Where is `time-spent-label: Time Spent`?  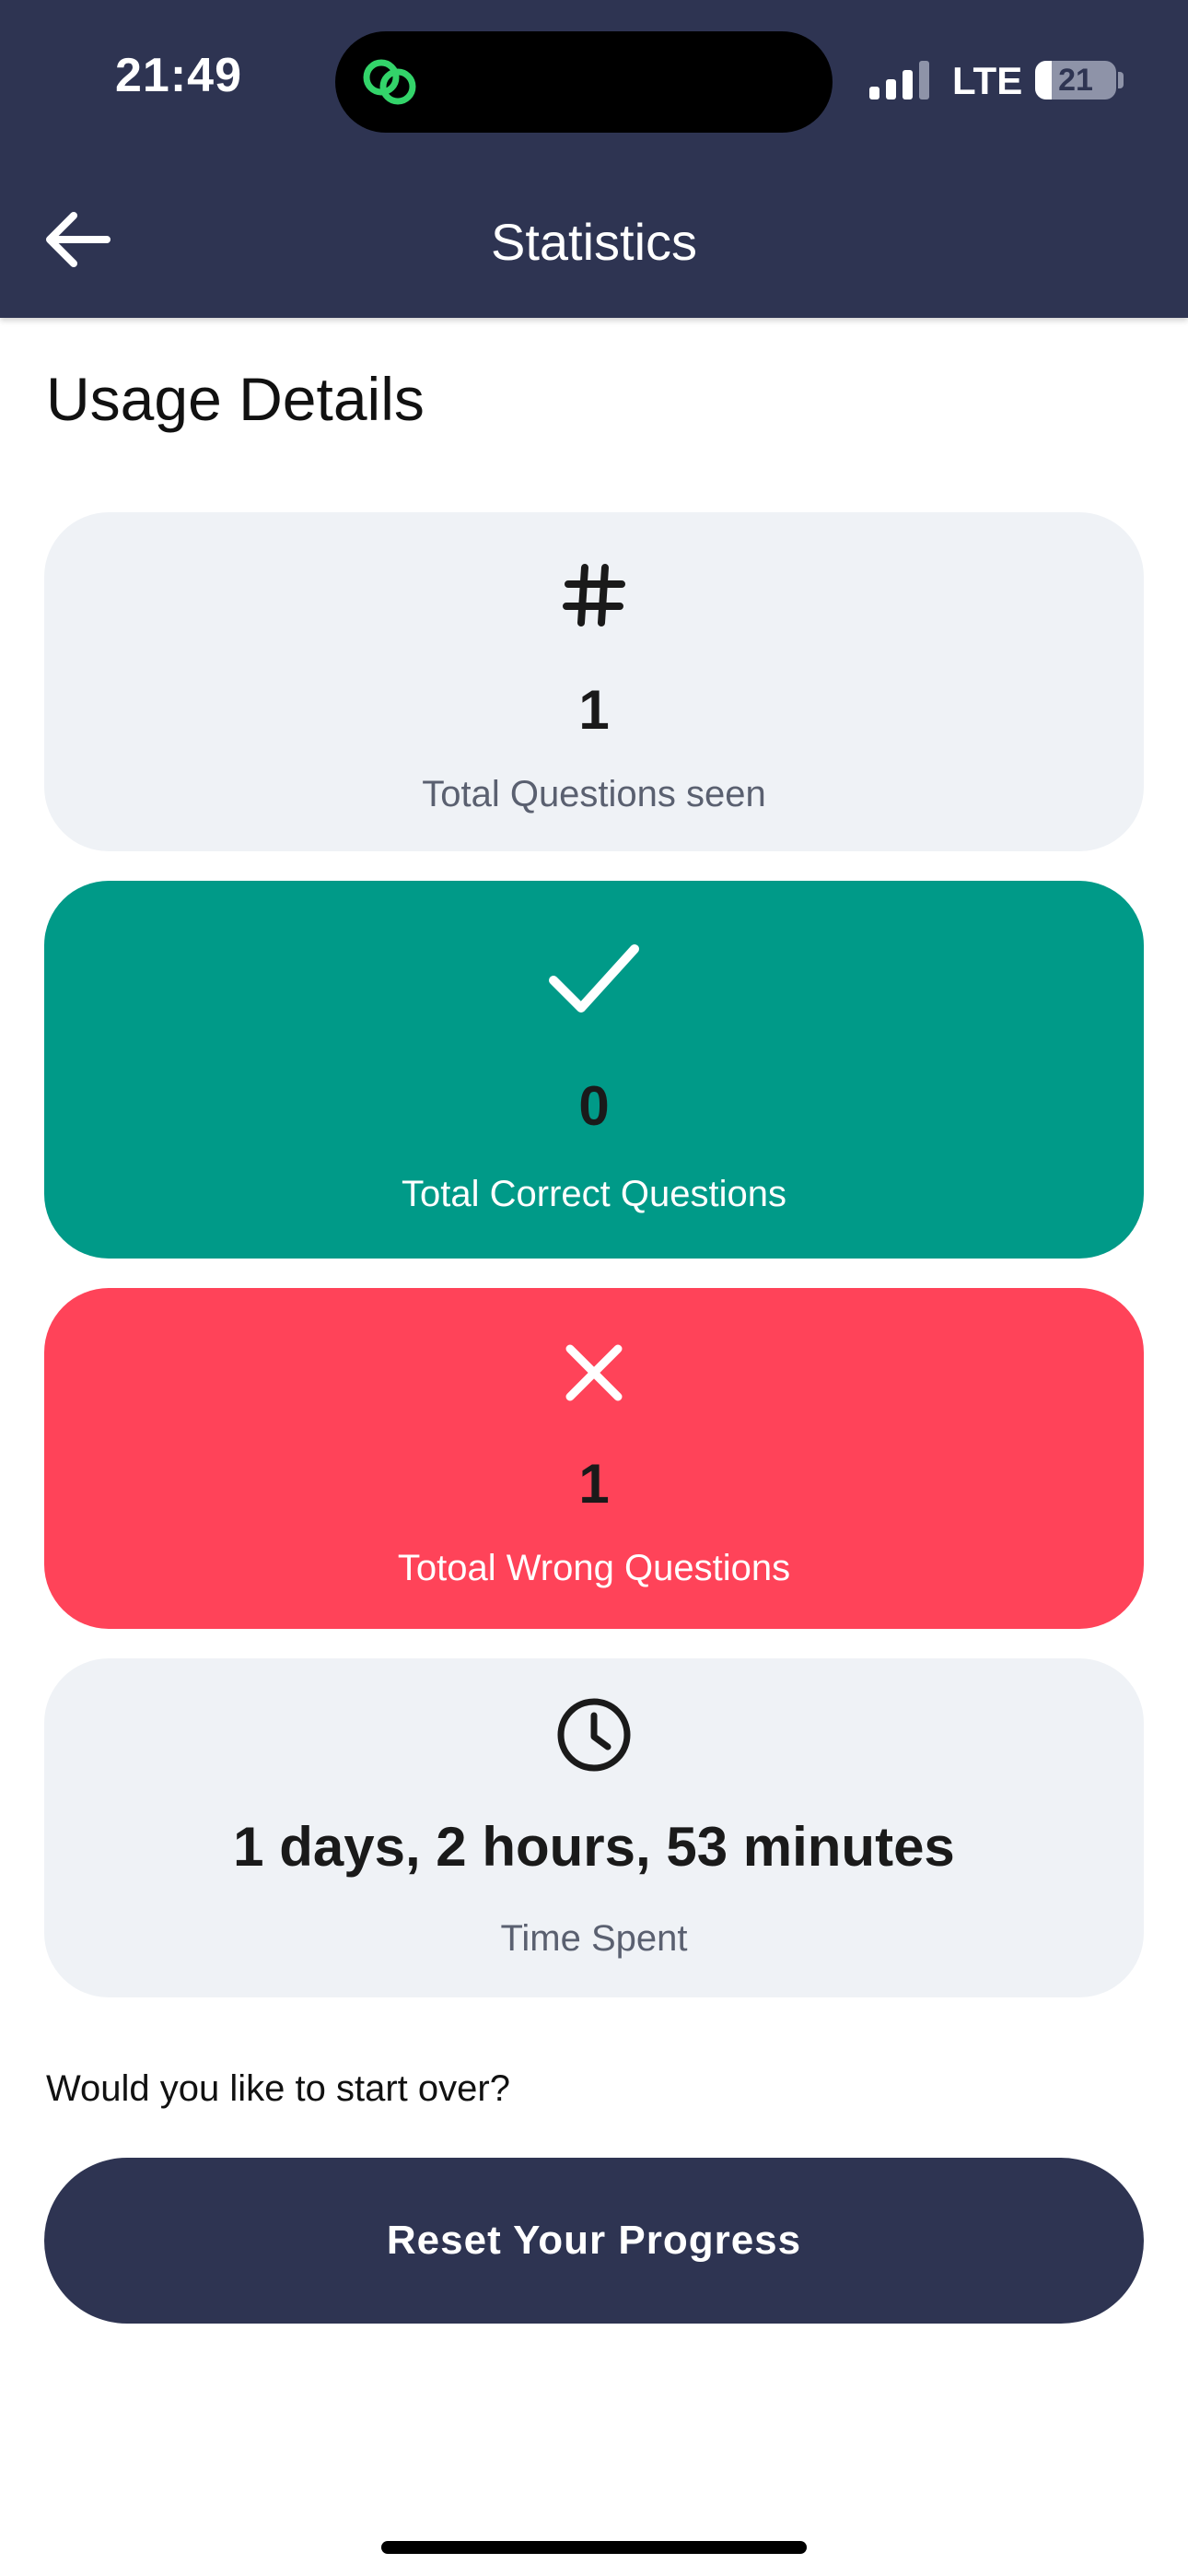 time-spent-label: Time Spent is located at coordinates (594, 1938).